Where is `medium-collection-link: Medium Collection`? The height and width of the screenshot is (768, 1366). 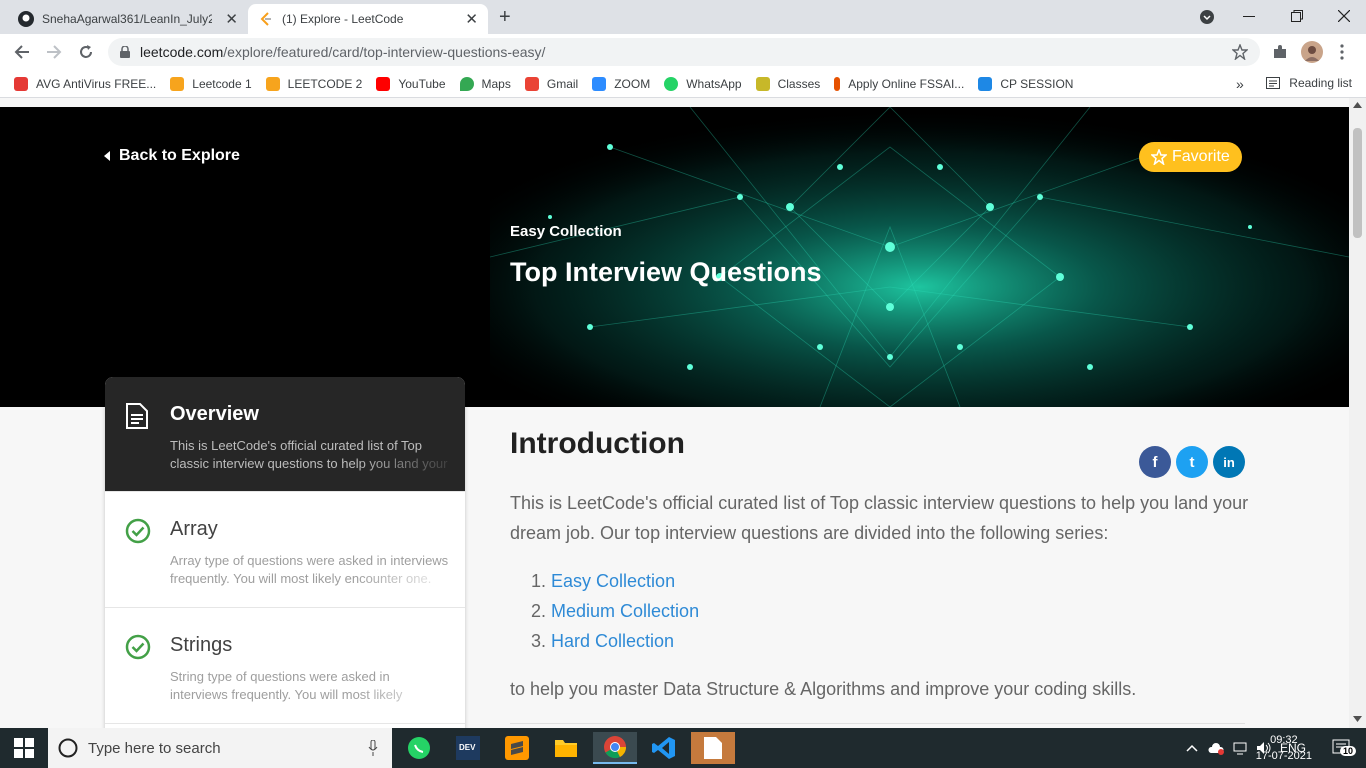
medium-collection-link: Medium Collection is located at coordinates (625, 611).